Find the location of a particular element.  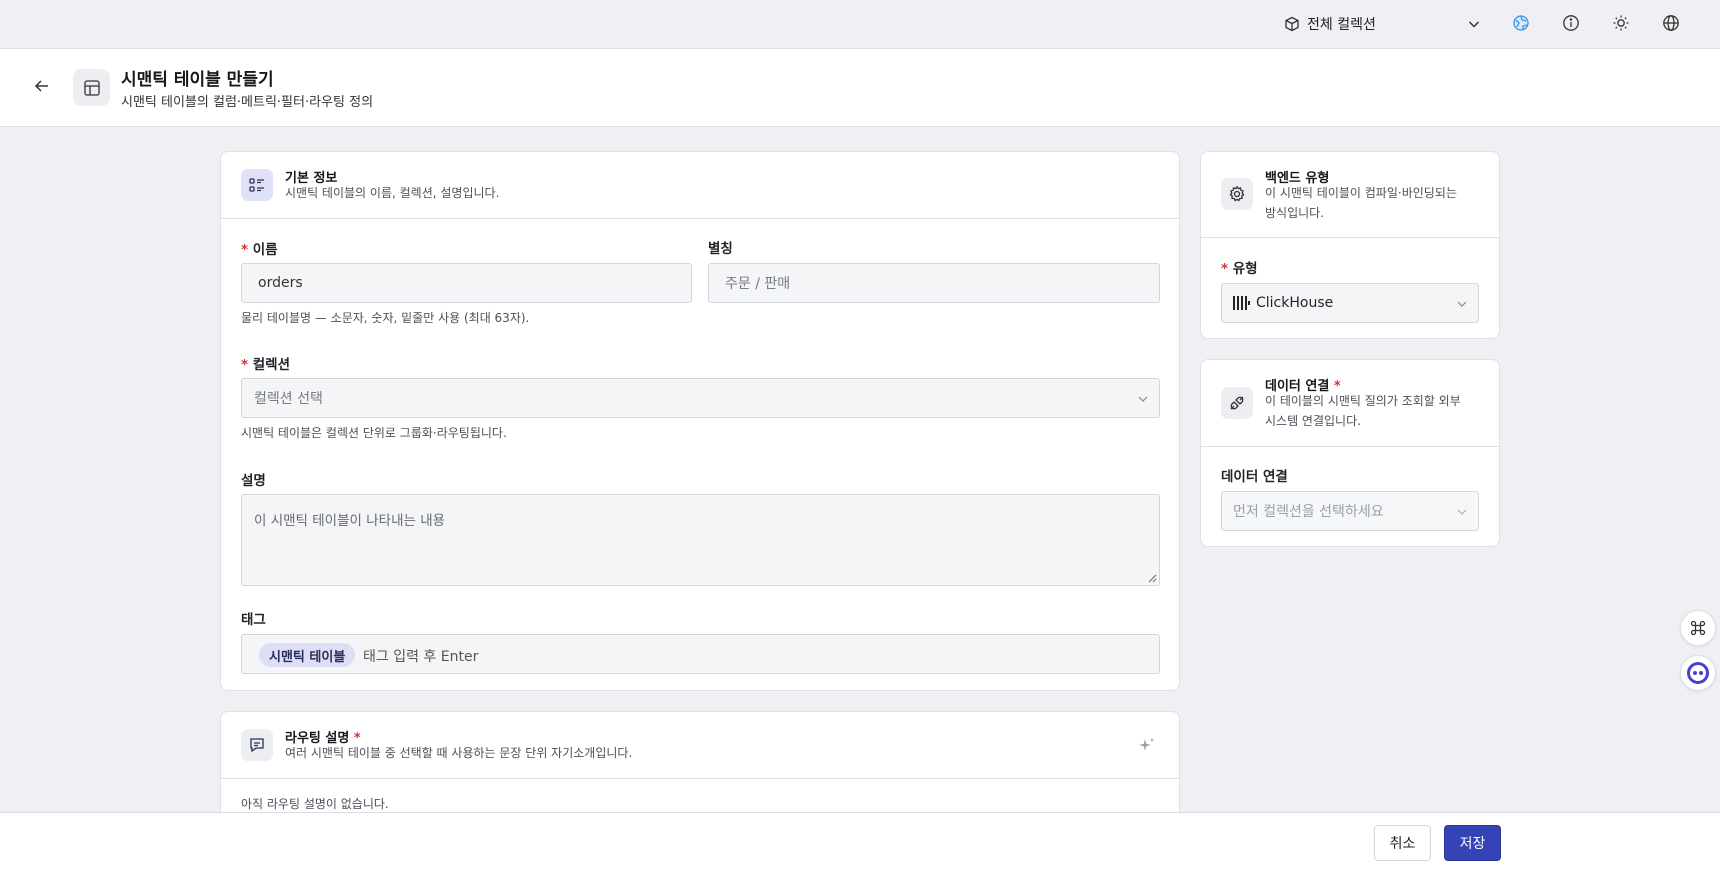

collection-select: 컬렉션 선택 is located at coordinates (700, 398).